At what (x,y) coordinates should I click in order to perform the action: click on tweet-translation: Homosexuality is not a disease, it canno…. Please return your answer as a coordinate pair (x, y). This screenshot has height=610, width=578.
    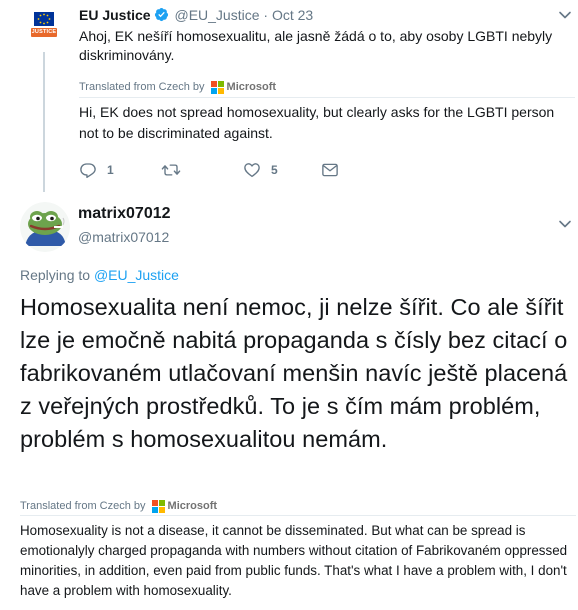
    Looking at the image, I should click on (294, 560).